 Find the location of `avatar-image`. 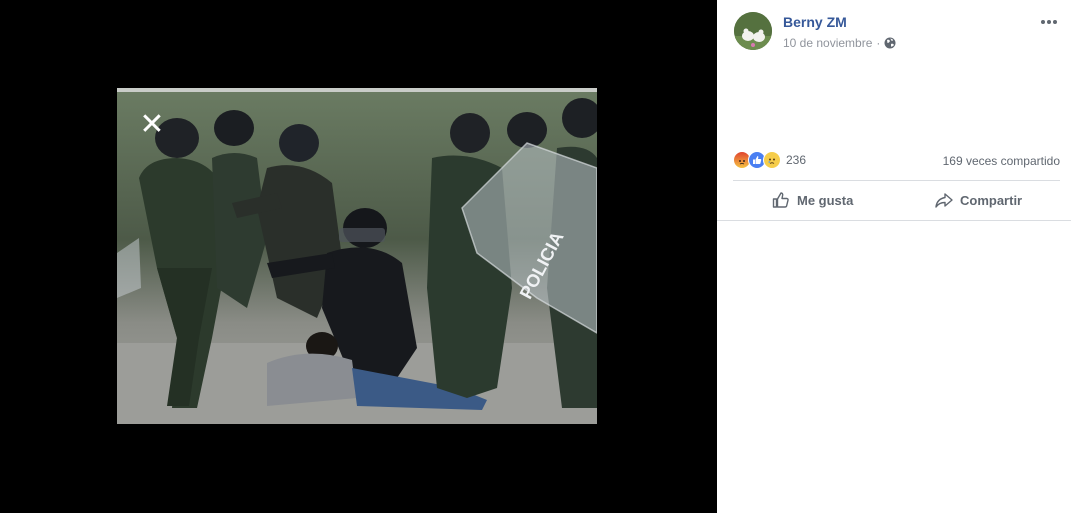

avatar-image is located at coordinates (753, 31).